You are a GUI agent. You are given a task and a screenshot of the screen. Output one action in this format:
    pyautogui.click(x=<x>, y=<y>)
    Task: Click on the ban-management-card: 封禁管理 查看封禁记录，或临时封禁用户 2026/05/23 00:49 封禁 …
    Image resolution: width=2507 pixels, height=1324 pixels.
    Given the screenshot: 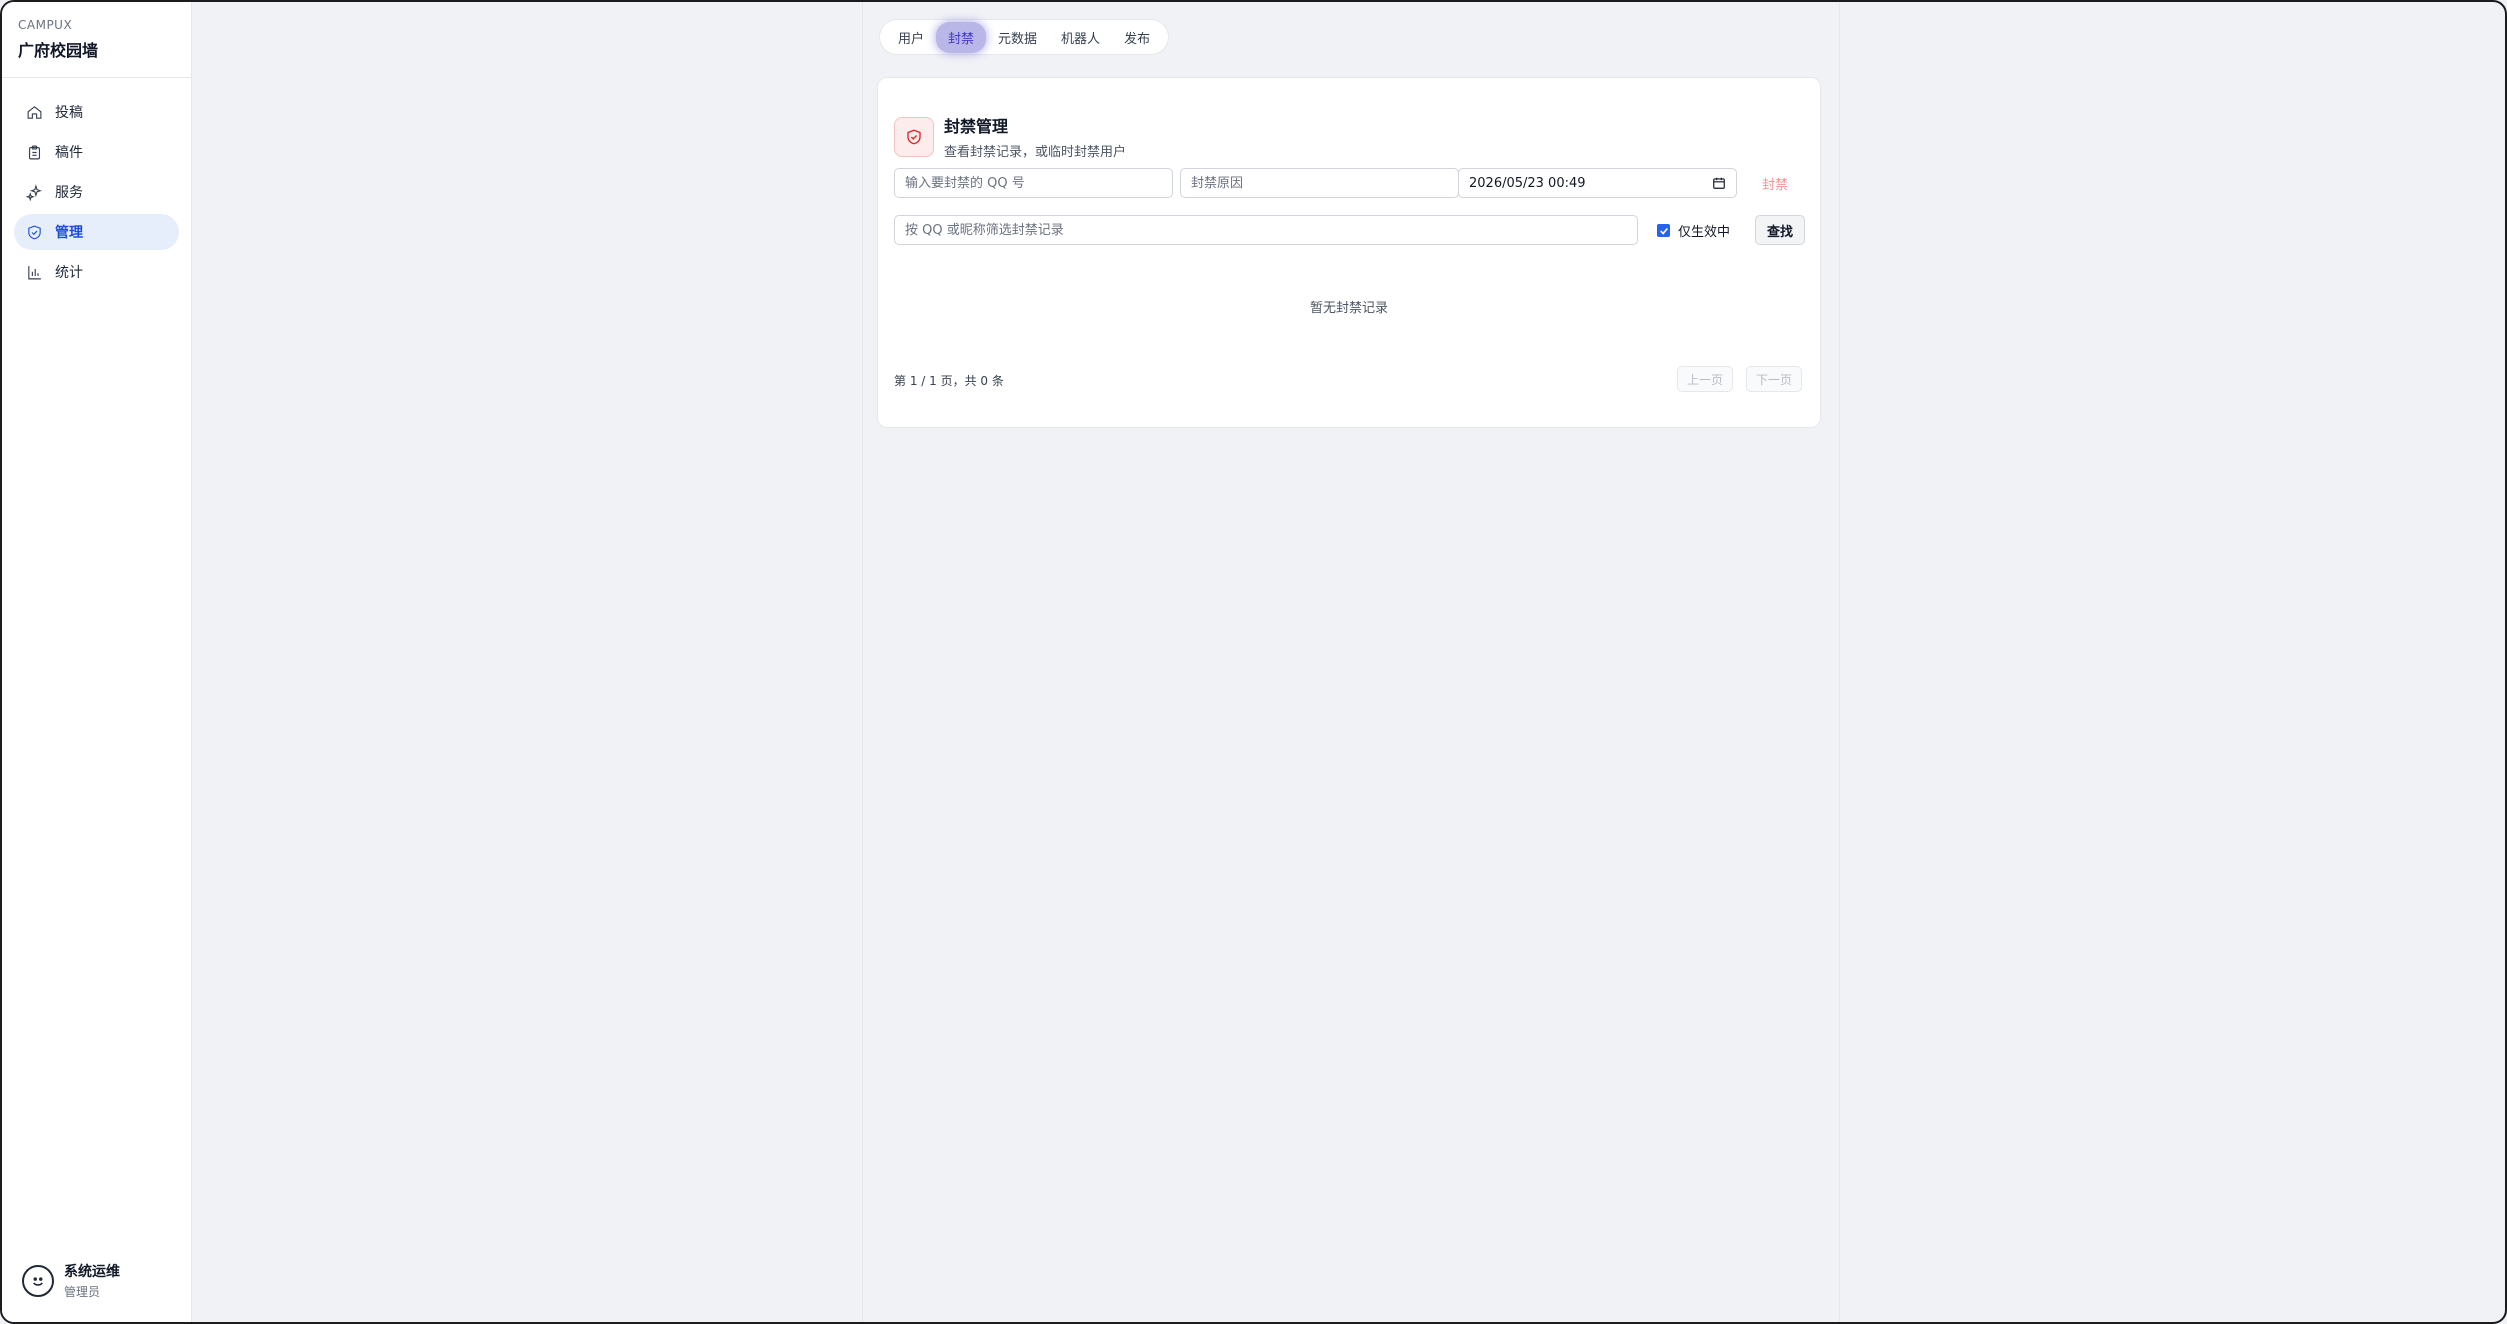 What is the action you would take?
    pyautogui.click(x=1349, y=252)
    